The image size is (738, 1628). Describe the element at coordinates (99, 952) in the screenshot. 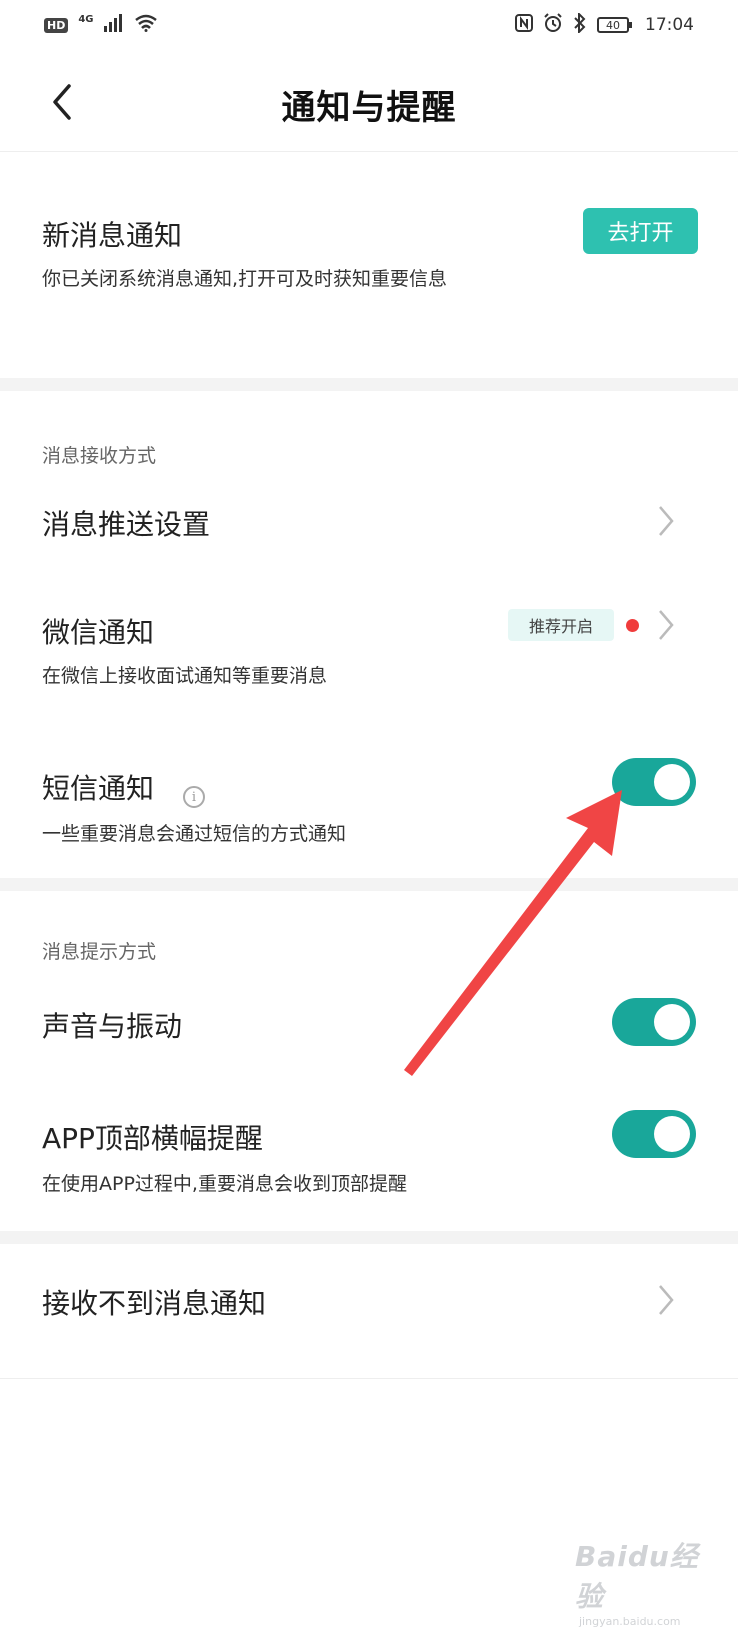

I see `prompt-group-label: 消息提示方式` at that location.